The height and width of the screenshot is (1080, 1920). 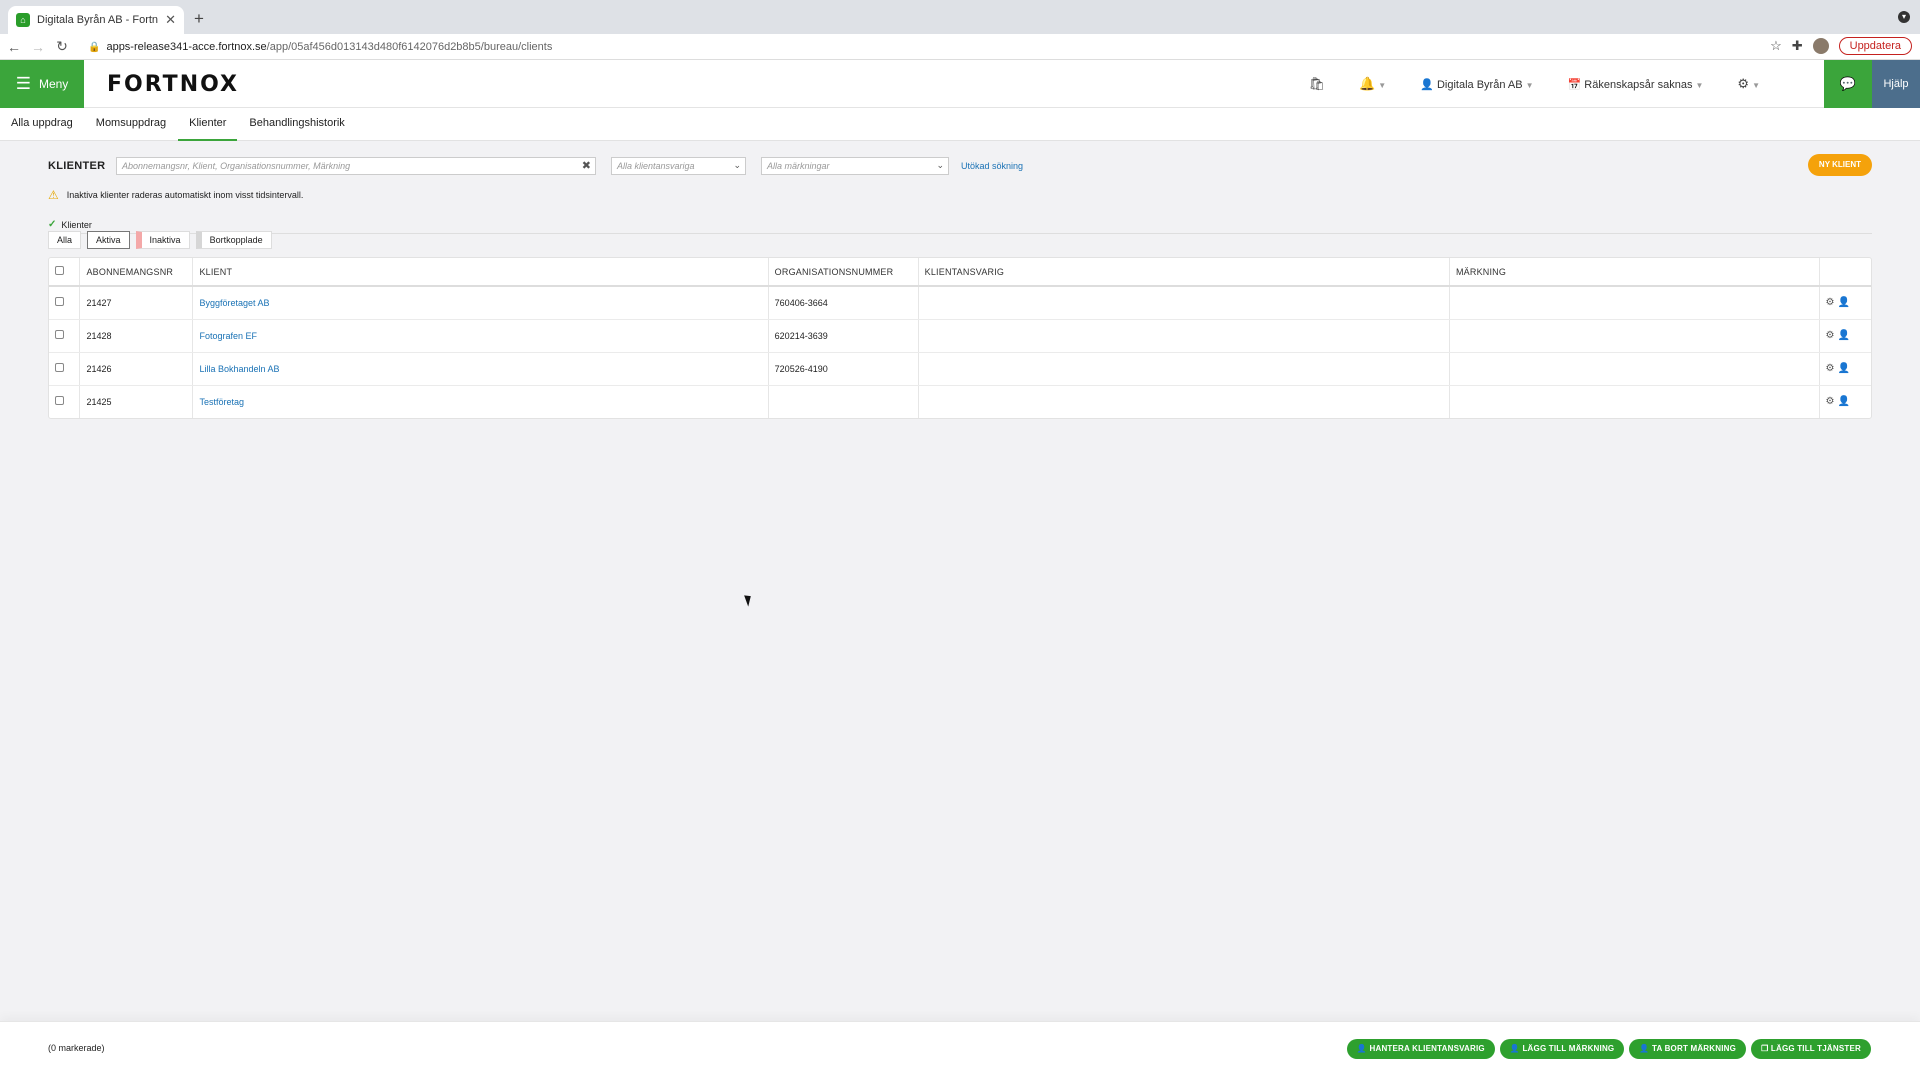 I want to click on new-client-button: NY KLIENT, so click(x=1839, y=165).